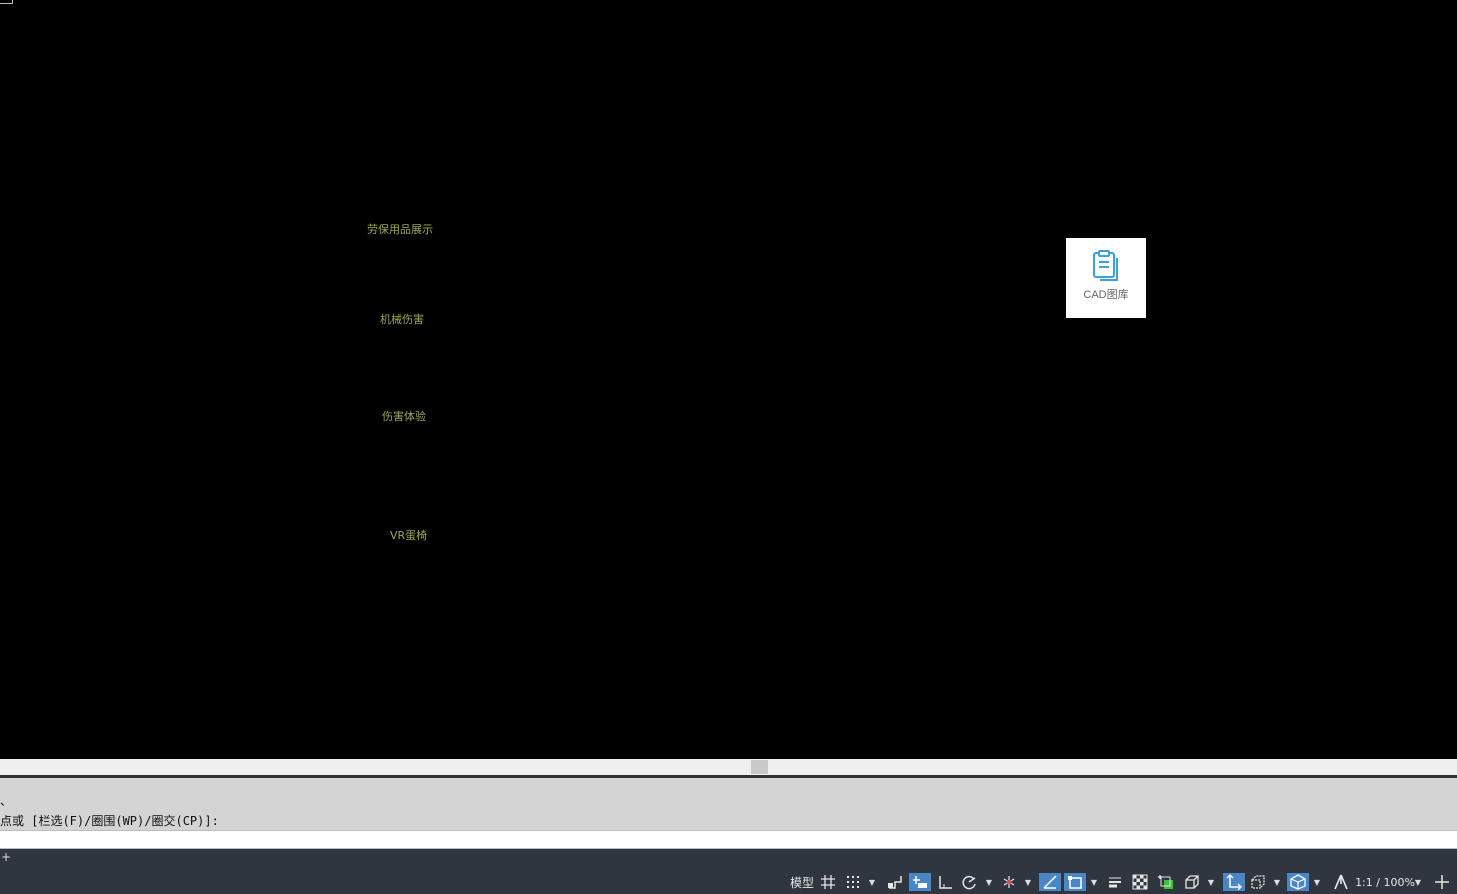 Image resolution: width=1457 pixels, height=894 pixels. I want to click on dynamic-ucs-icon, so click(1234, 882).